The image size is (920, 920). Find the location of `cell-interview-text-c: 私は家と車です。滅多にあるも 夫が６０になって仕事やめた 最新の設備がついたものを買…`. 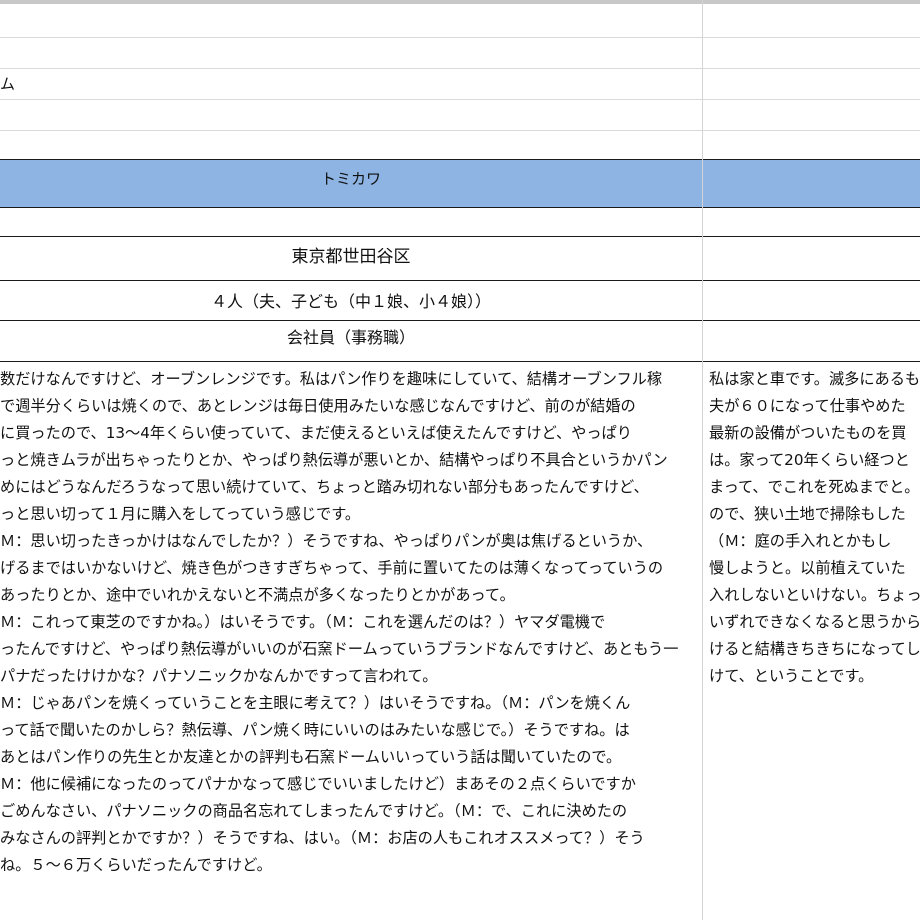

cell-interview-text-c: 私は家と車です。滅多にあるも 夫が６０になって仕事やめた 最新の設備がついたものを買… is located at coordinates (811, 641).